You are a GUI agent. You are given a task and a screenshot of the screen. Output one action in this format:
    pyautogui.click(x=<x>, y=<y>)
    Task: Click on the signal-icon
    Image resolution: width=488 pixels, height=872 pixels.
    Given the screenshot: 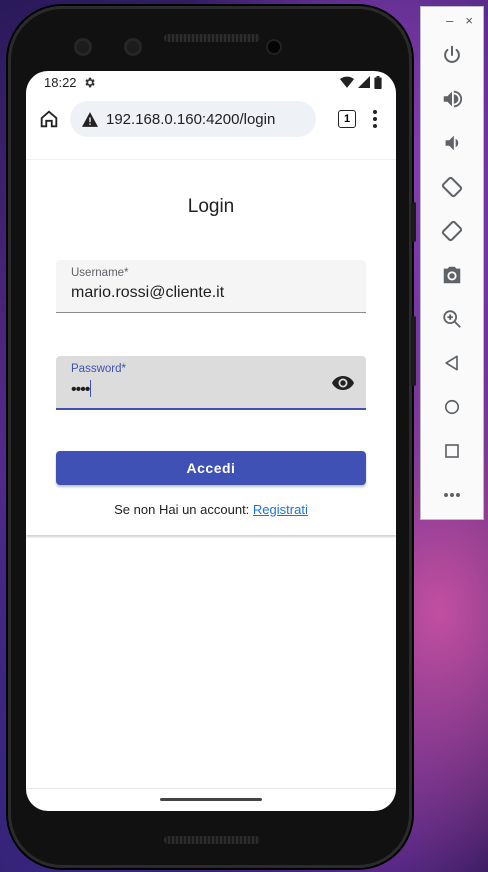 What is the action you would take?
    pyautogui.click(x=364, y=82)
    